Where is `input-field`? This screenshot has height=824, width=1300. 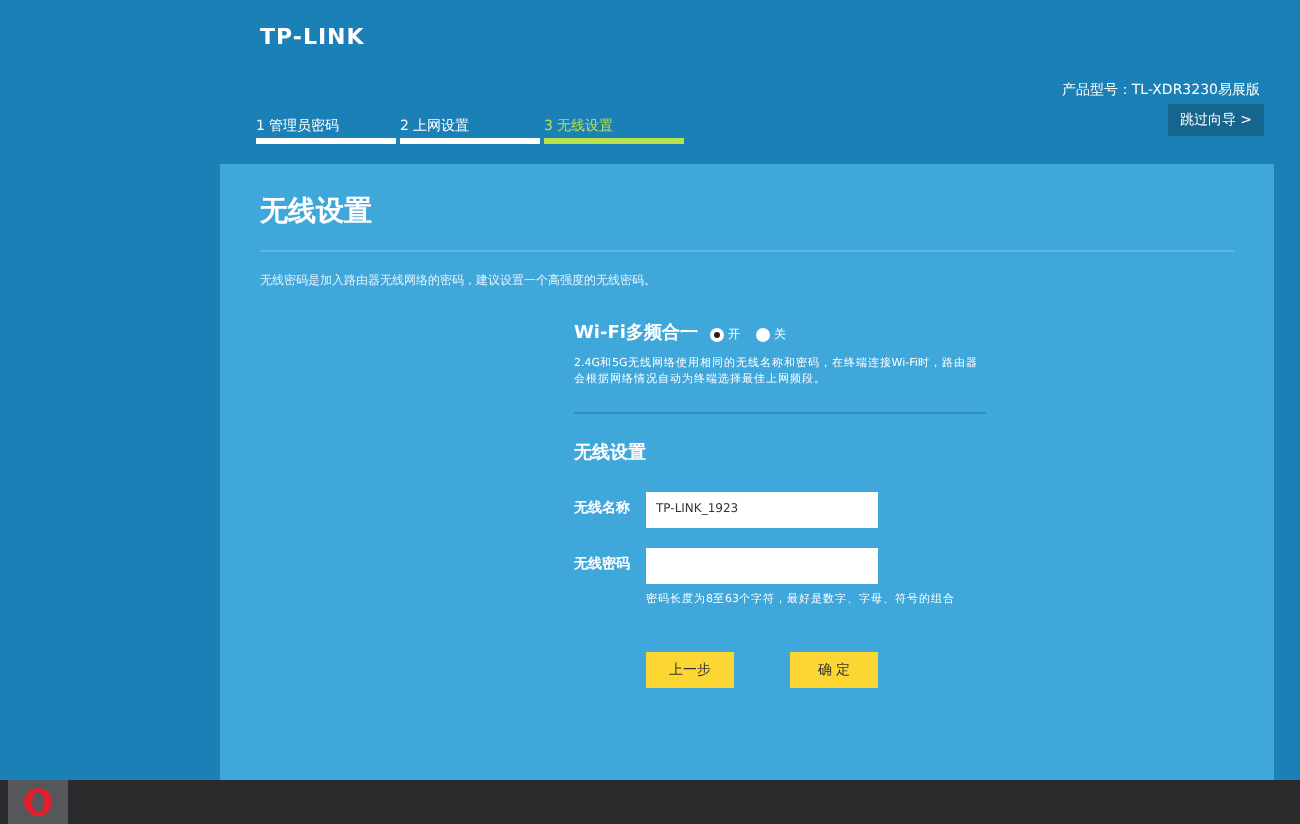 input-field is located at coordinates (762, 565).